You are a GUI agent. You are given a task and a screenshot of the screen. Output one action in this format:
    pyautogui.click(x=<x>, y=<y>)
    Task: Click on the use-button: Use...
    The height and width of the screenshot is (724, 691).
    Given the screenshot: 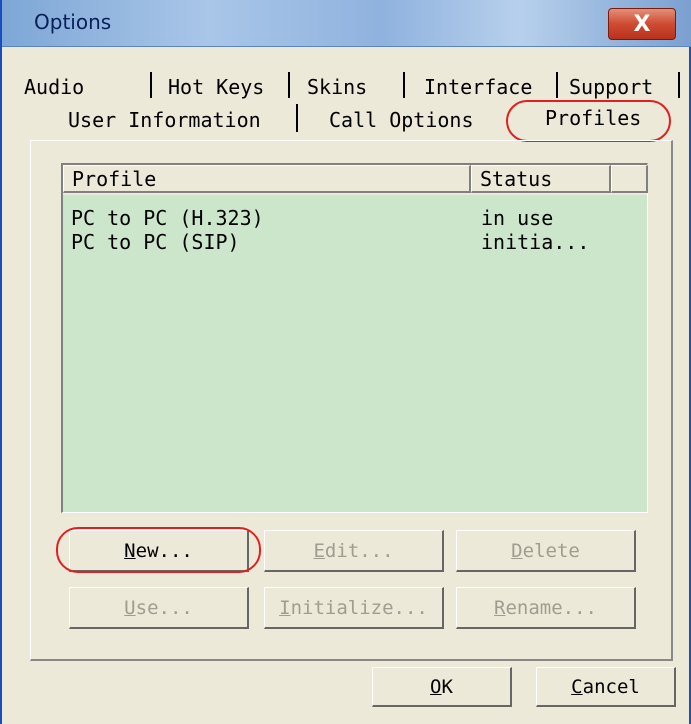 What is the action you would take?
    pyautogui.click(x=159, y=608)
    